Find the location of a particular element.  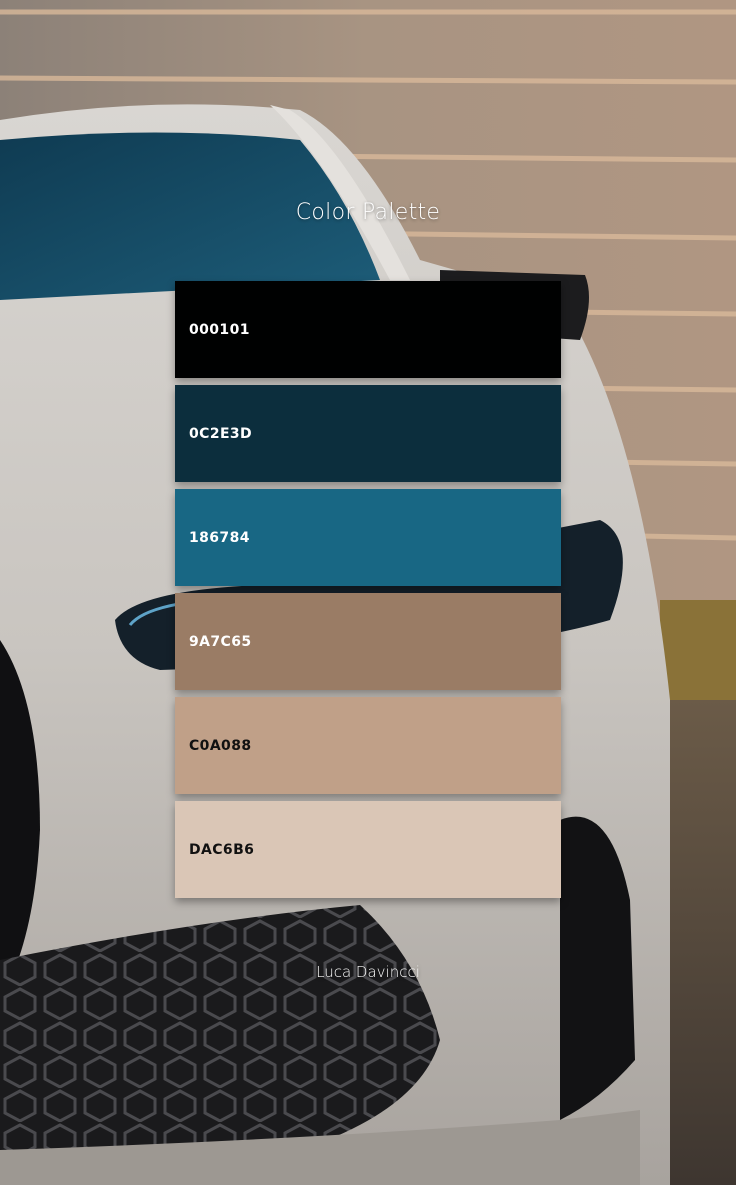

color-hex-code: 9A7C65 is located at coordinates (220, 641).